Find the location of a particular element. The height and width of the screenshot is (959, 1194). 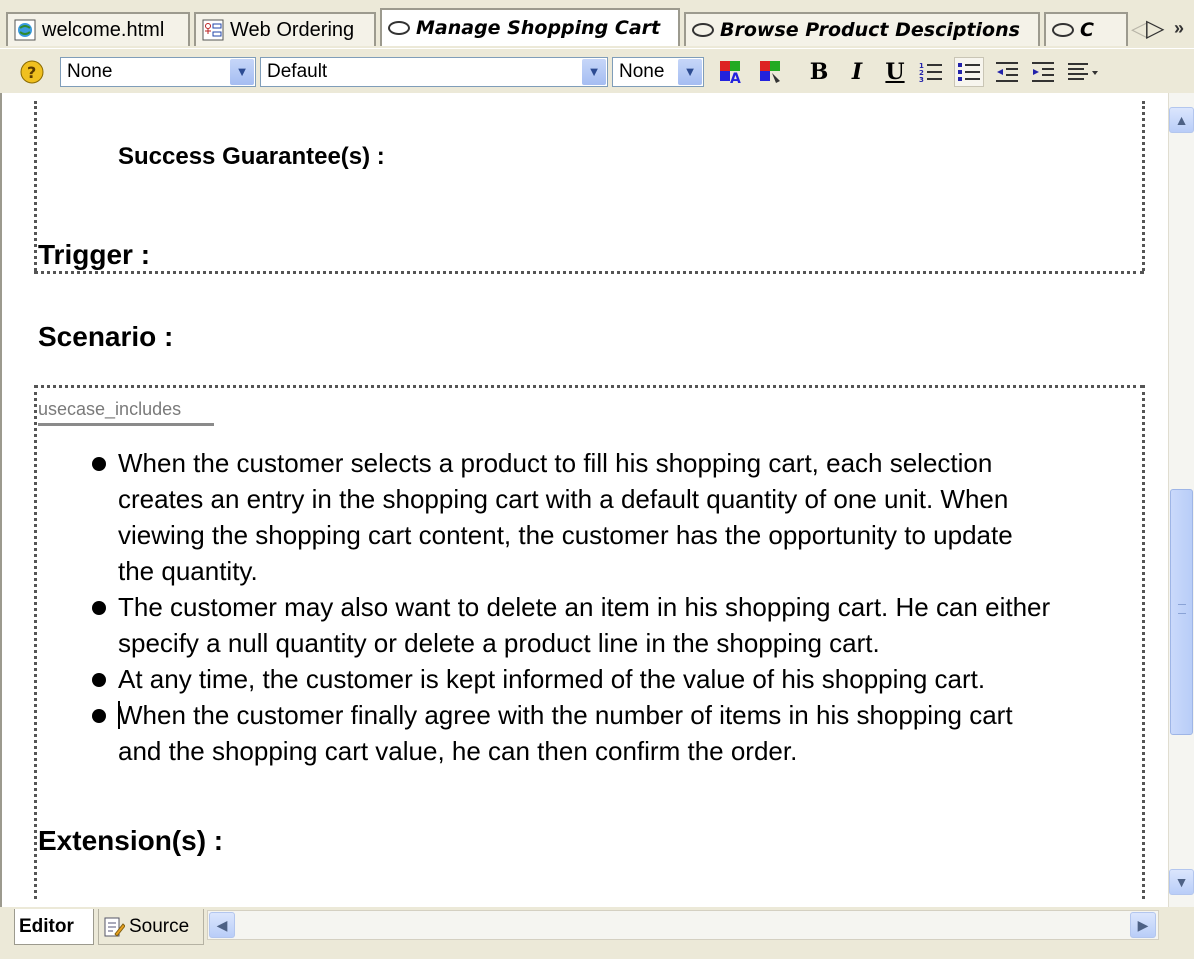

html-page-icon is located at coordinates (25, 30).